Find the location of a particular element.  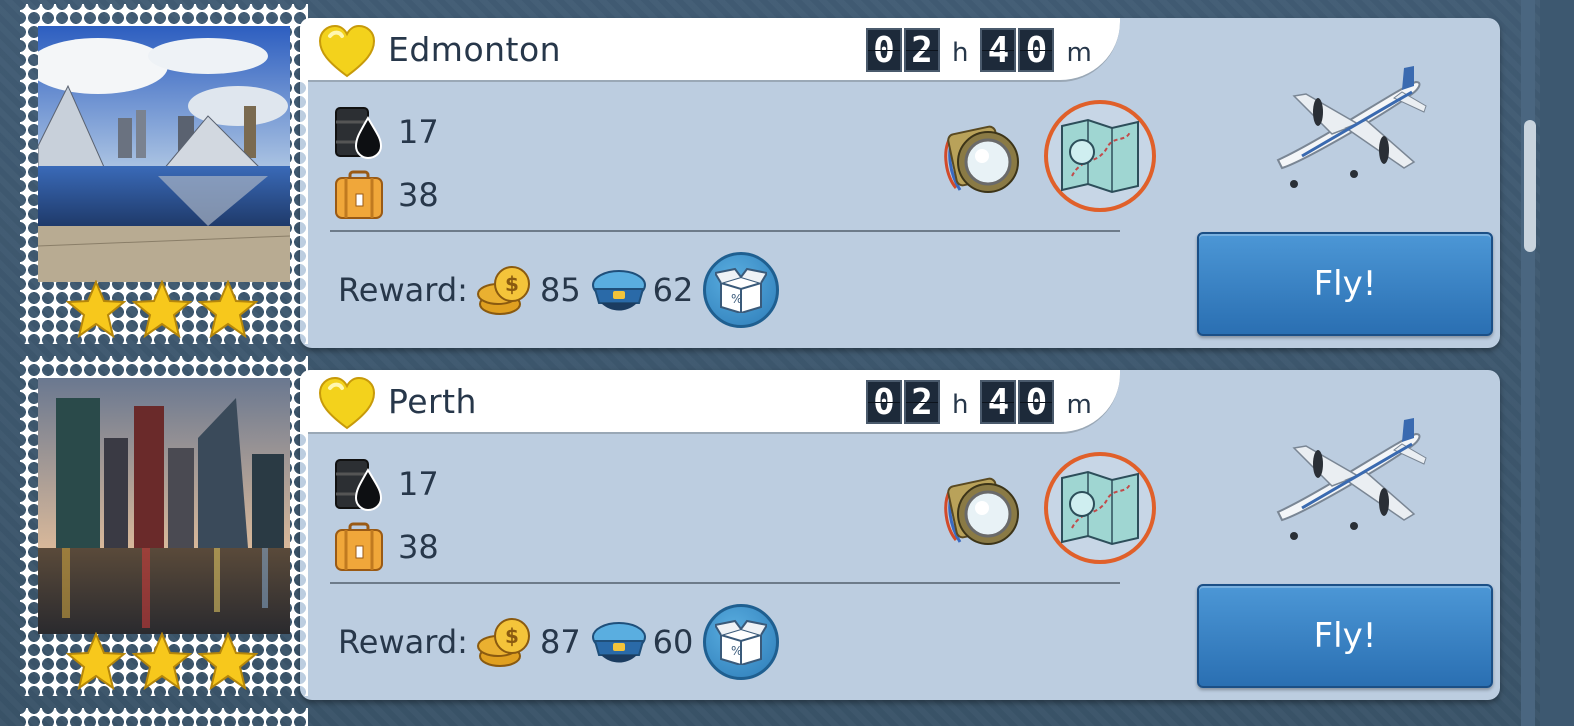

coins-value: 85 is located at coordinates (560, 290).